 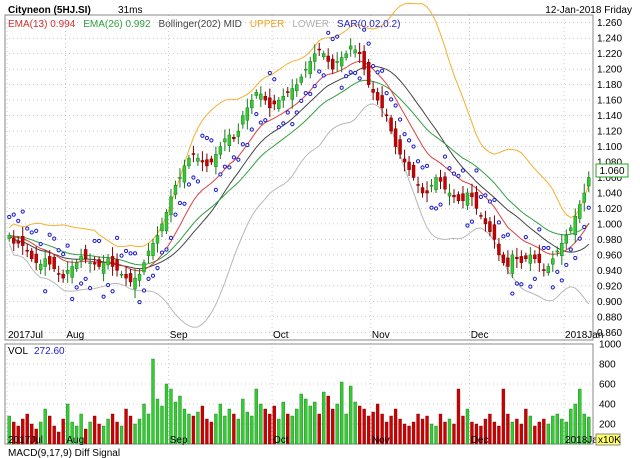 I want to click on price-tick-label: 0.900, so click(x=609, y=302).